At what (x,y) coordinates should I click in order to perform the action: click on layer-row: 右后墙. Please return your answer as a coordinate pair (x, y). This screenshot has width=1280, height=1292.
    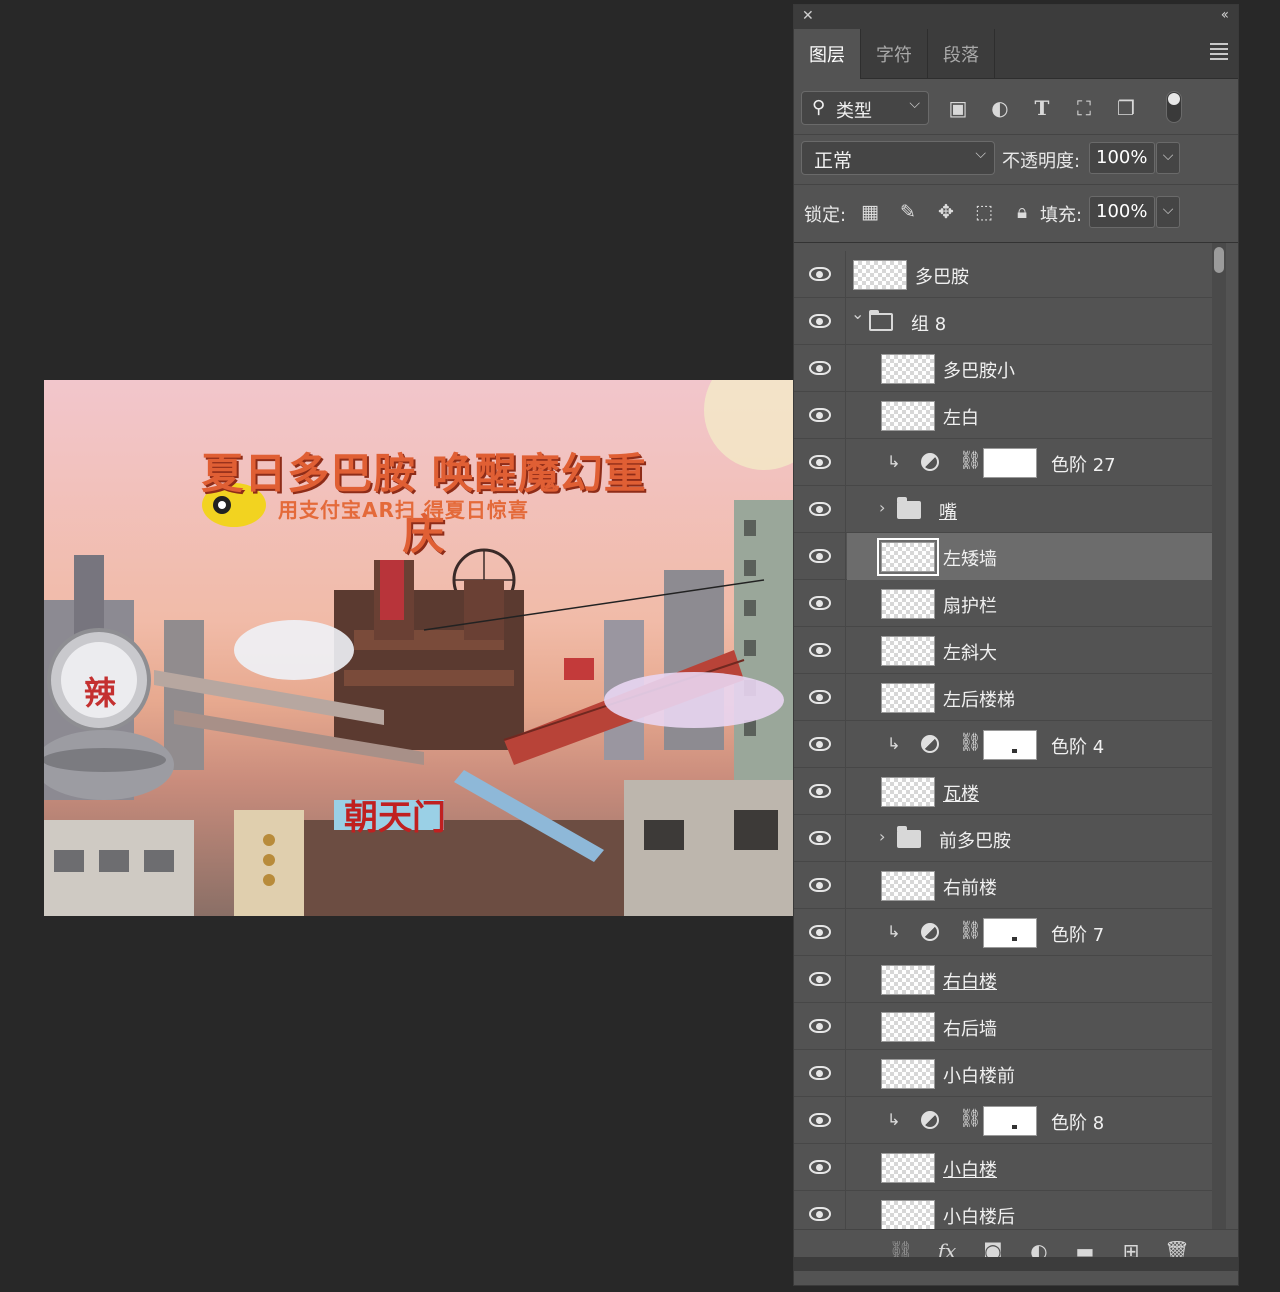
    Looking at the image, I should click on (1003, 1026).